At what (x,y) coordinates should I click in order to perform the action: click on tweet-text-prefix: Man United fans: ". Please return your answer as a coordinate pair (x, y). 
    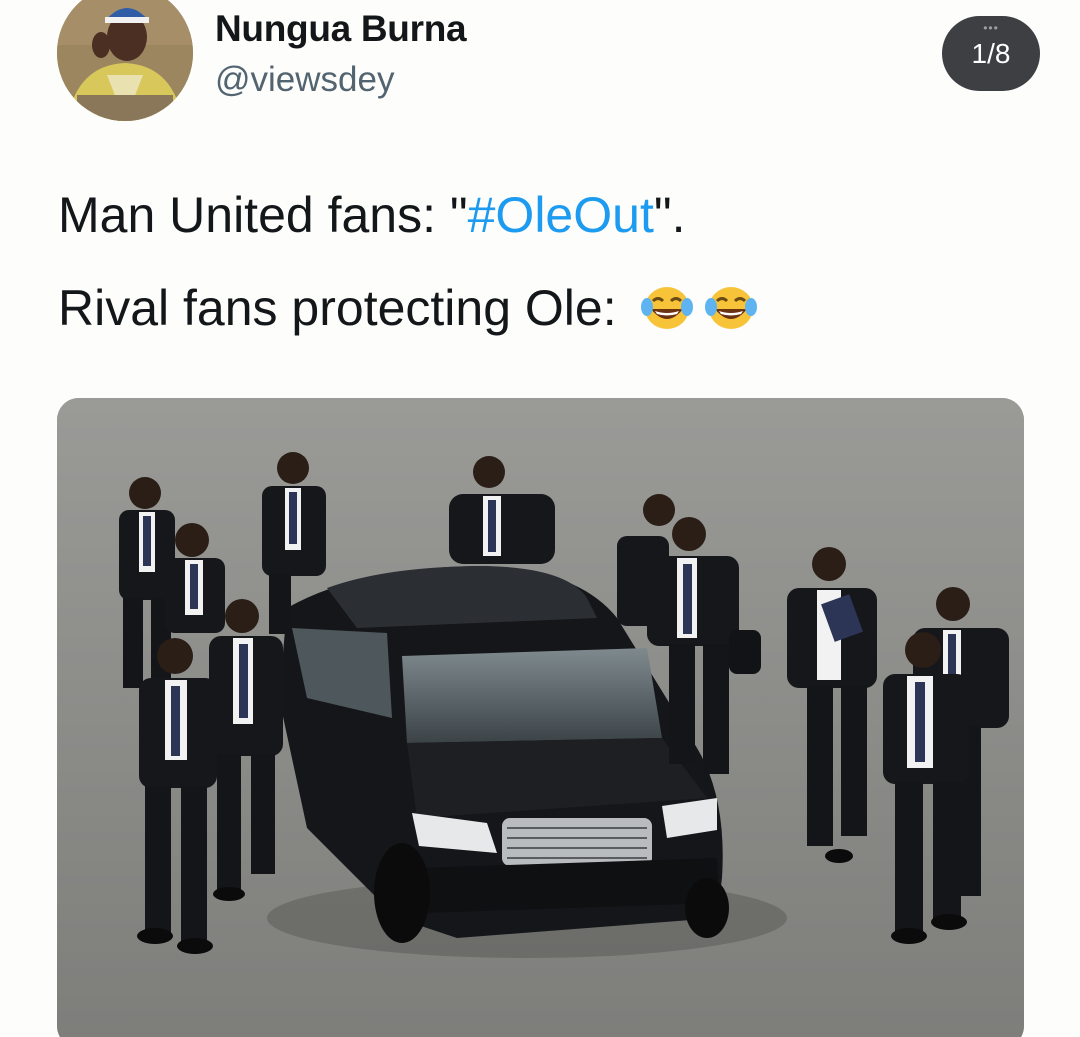
    Looking at the image, I should click on (263, 215).